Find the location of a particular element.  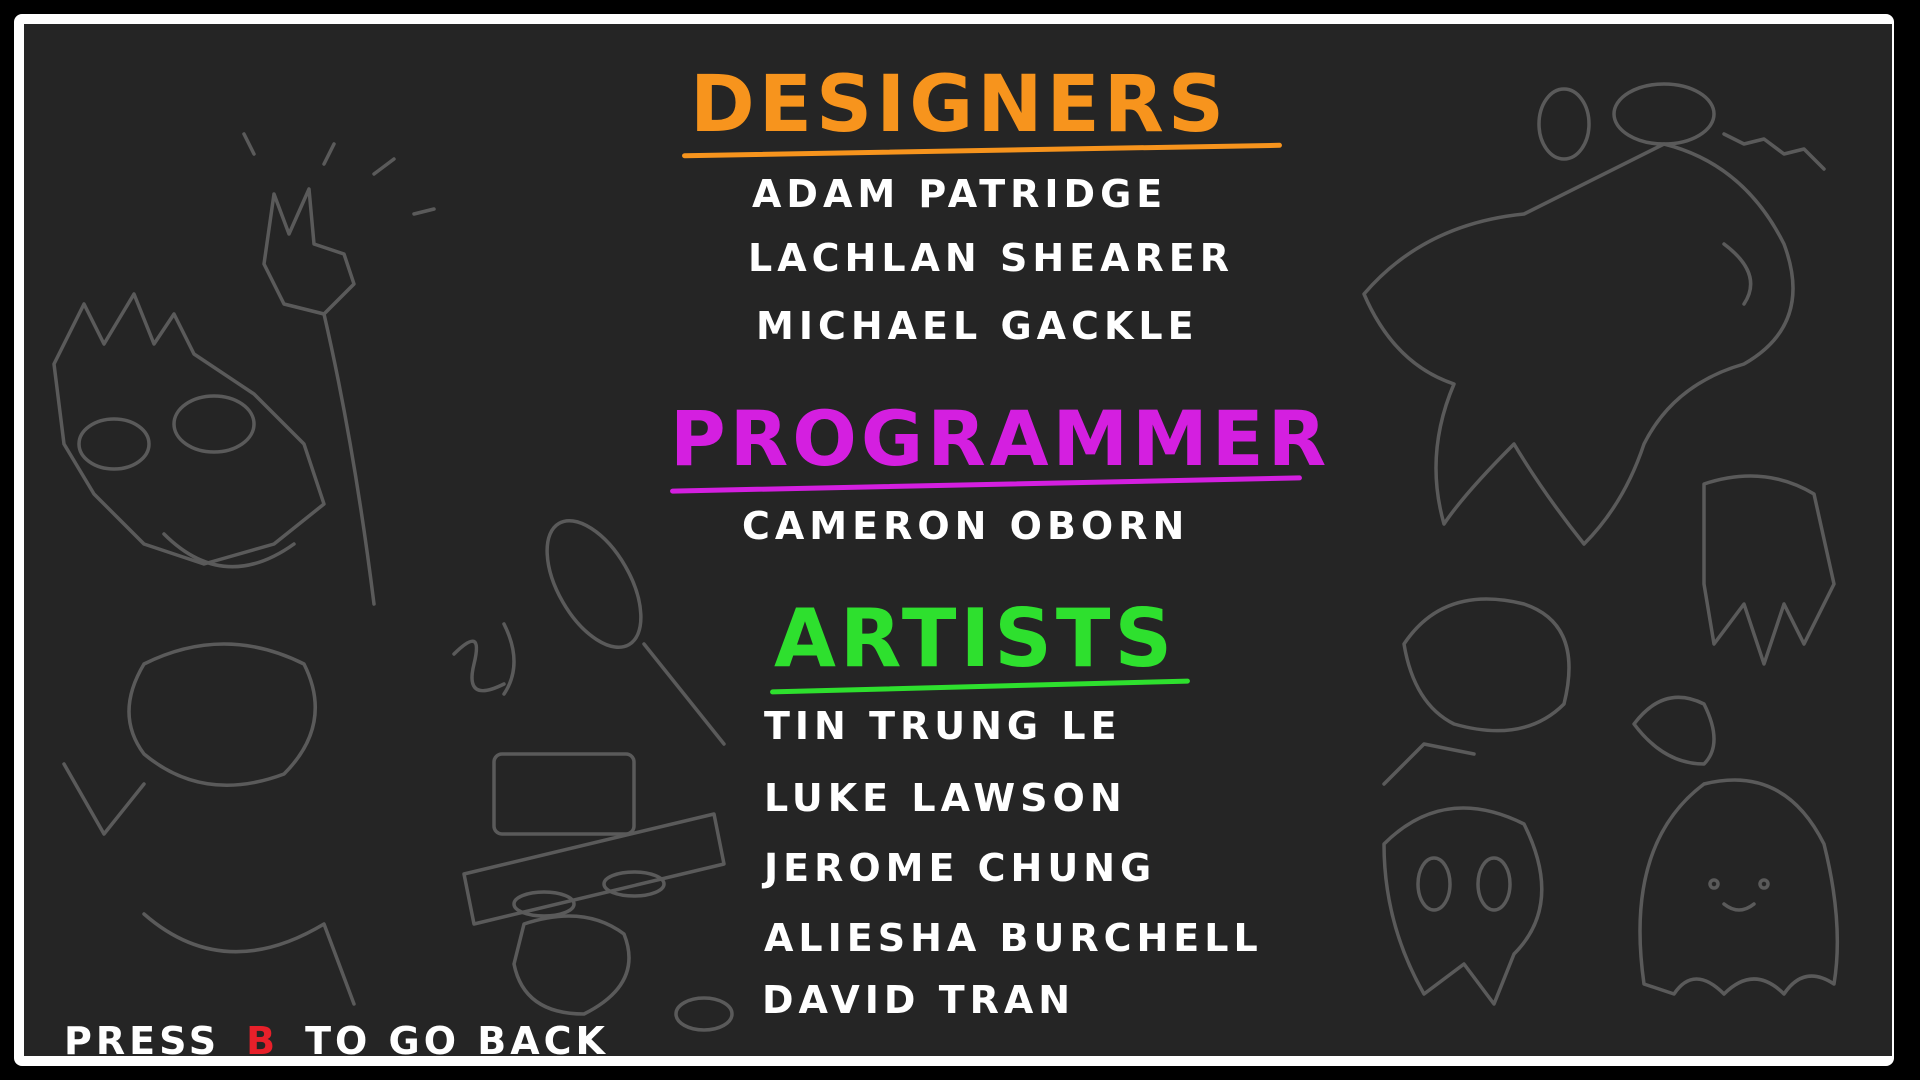

doodle-skull is located at coordinates (1463, 906).